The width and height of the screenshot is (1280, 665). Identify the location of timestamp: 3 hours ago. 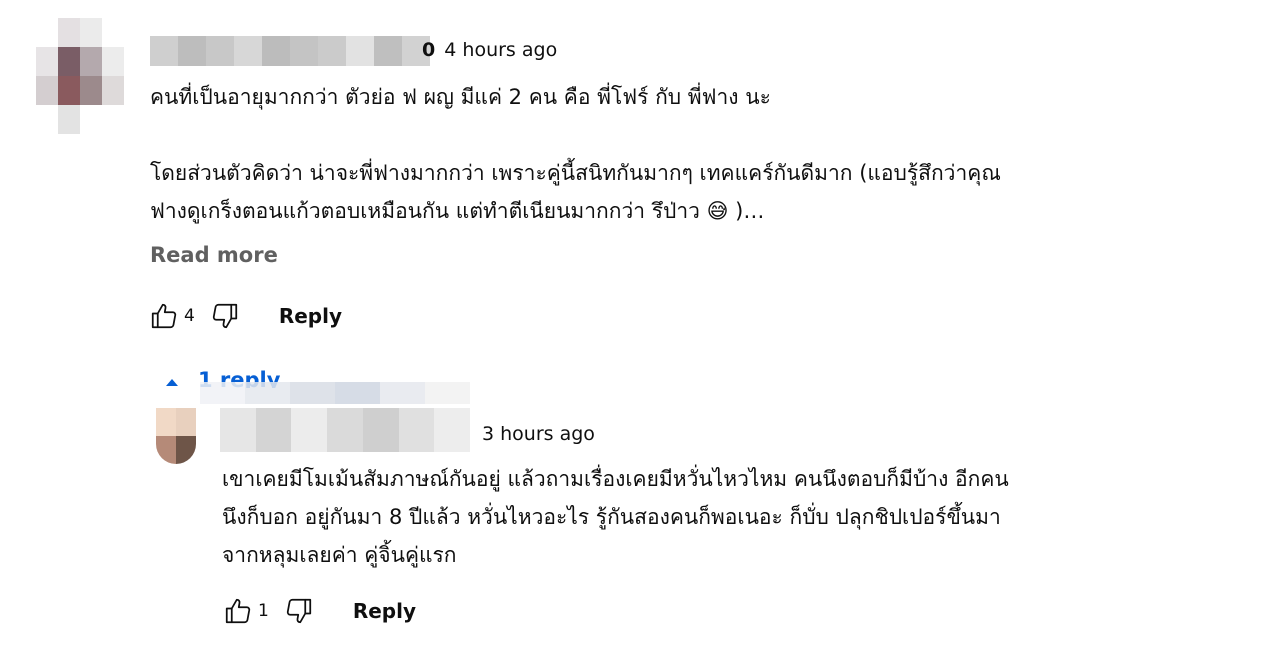
(538, 434).